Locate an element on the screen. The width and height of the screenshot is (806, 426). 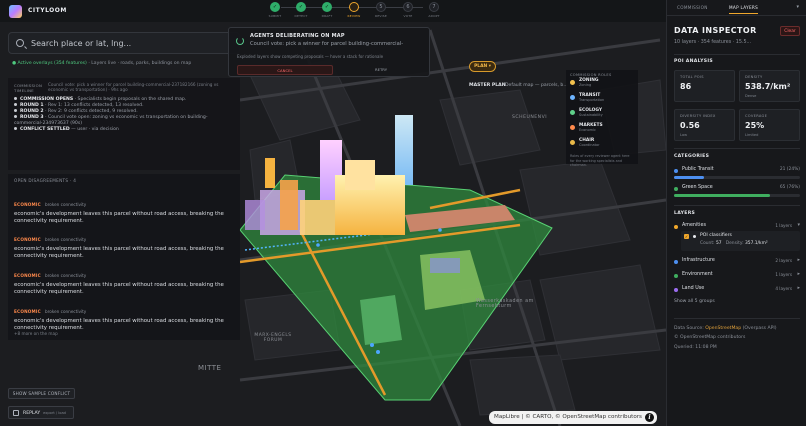
clear-button: Clear is located at coordinates (790, 31).